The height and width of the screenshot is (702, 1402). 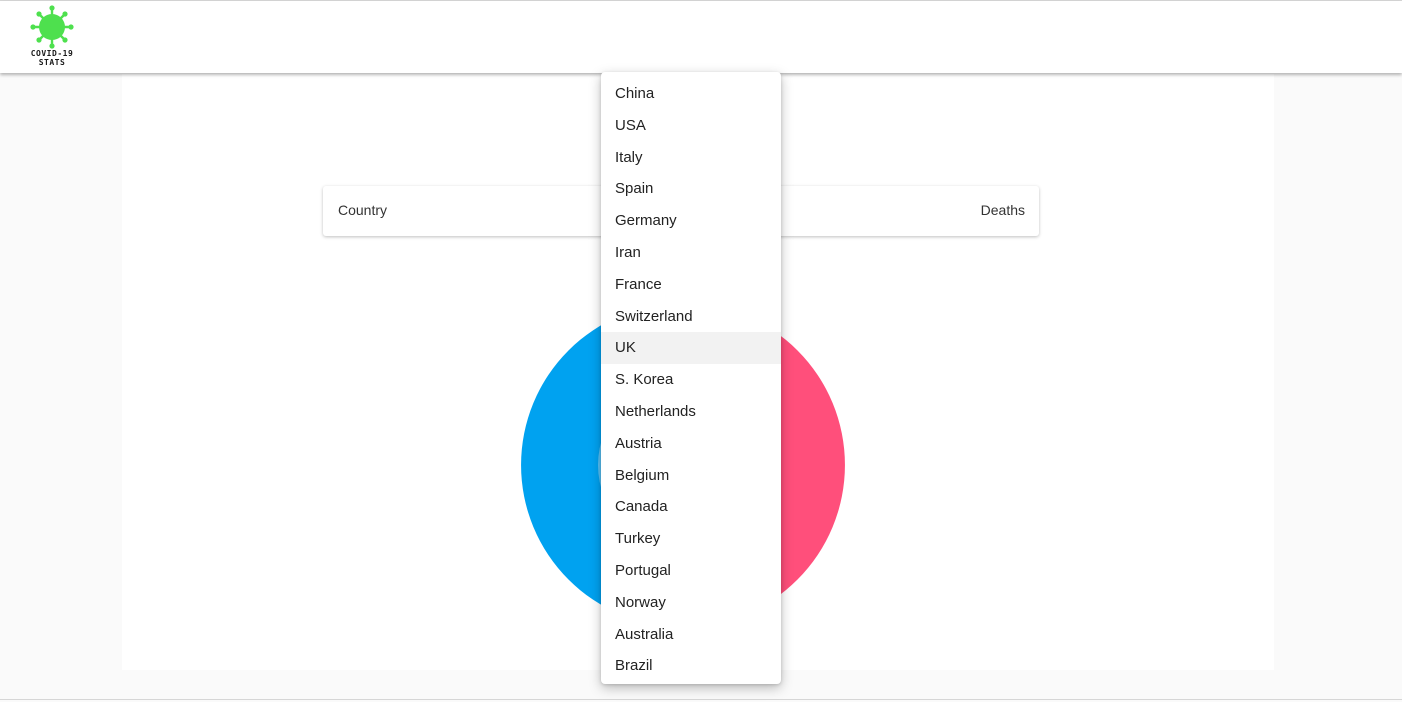 I want to click on dropdown-item-usa: USA, so click(x=691, y=126).